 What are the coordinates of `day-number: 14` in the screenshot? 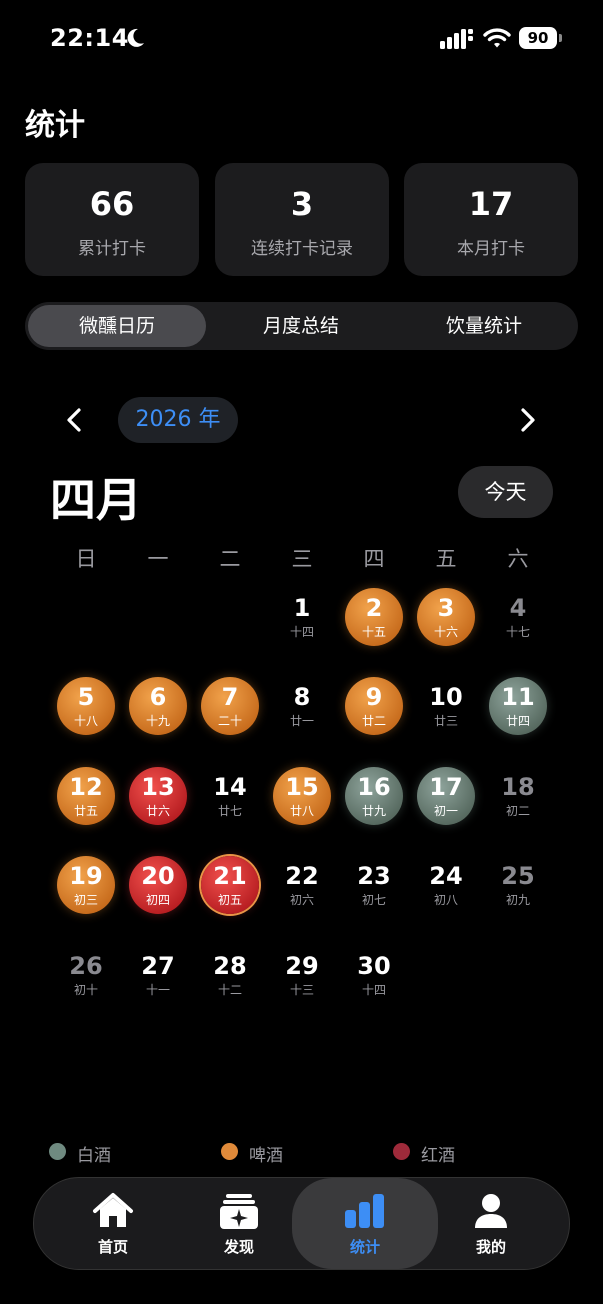 It's located at (230, 787).